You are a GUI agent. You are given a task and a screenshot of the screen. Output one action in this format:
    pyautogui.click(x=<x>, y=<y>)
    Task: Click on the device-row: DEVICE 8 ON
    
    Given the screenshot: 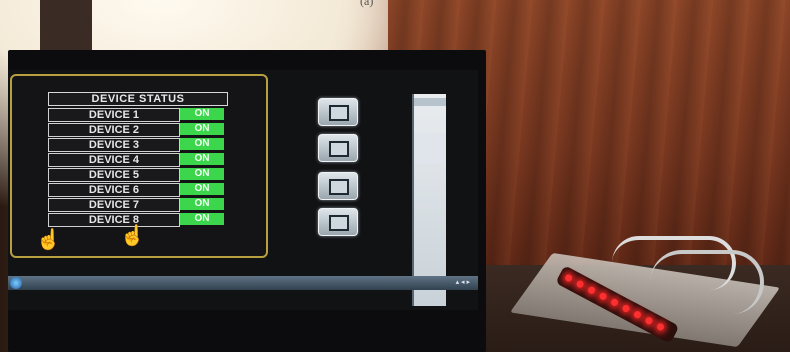 What is the action you would take?
    pyautogui.click(x=138, y=220)
    